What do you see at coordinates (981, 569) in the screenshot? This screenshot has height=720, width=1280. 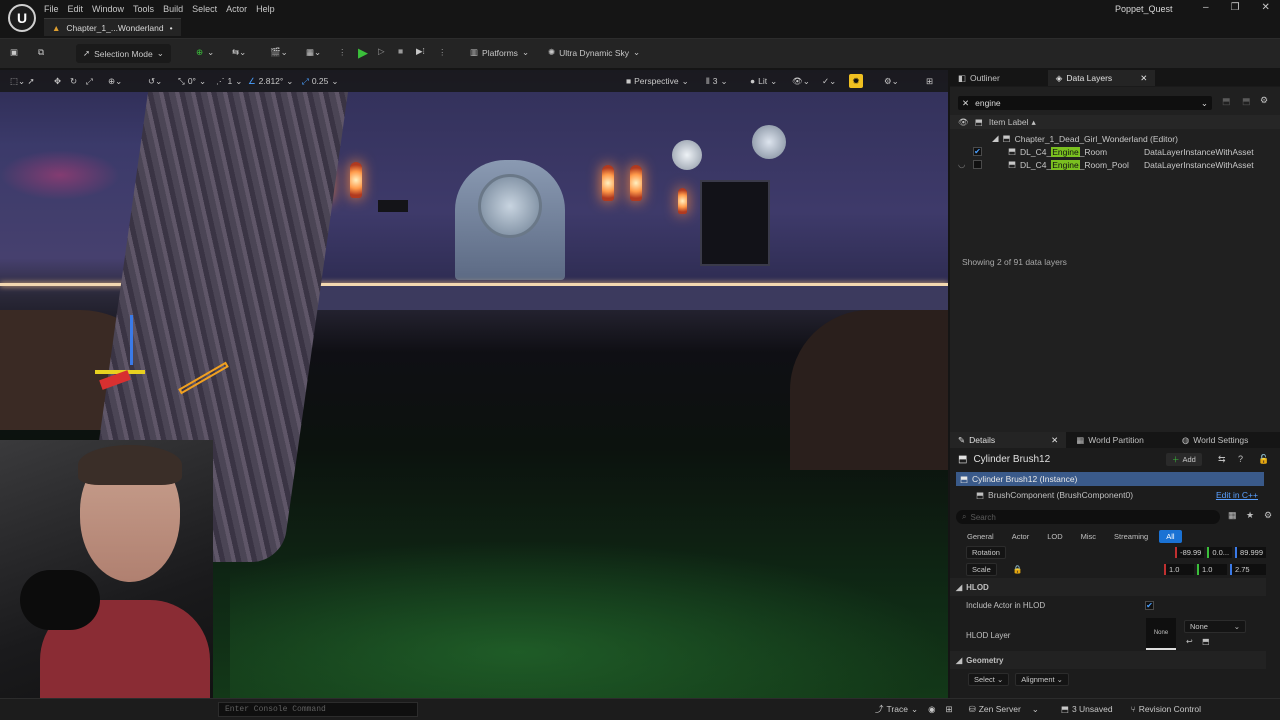 I see `scale-label: Scale` at bounding box center [981, 569].